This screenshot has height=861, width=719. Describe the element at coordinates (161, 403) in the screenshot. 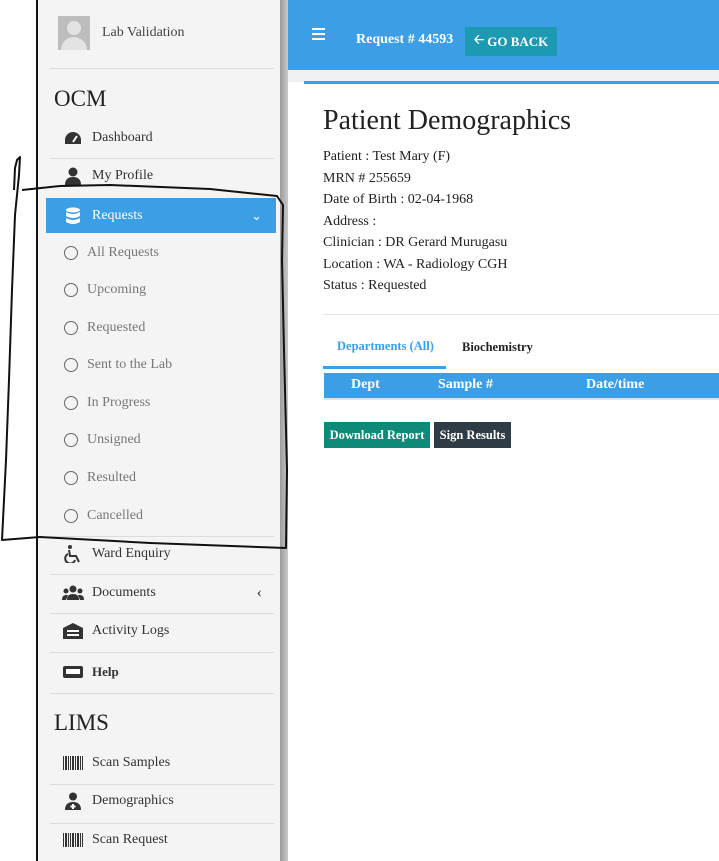

I see `sub-item-in-progress: In Progress` at that location.